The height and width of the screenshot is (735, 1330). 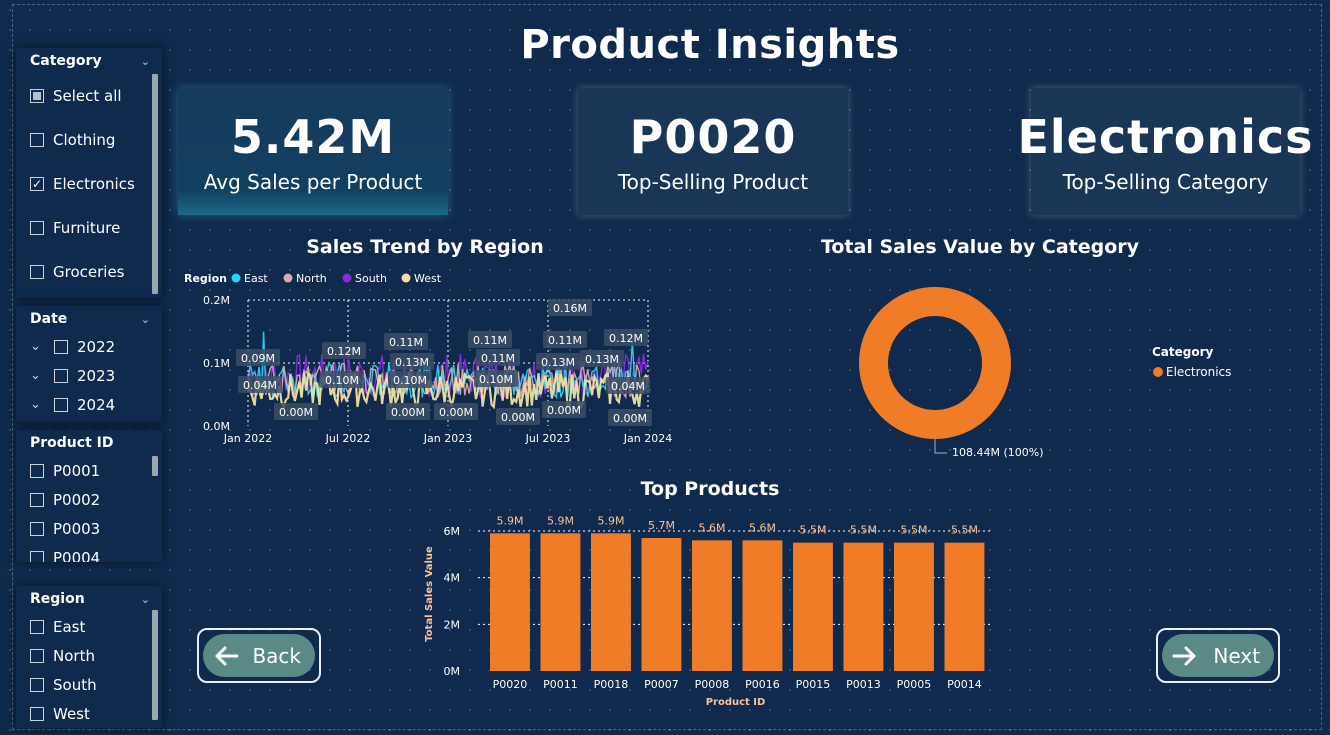 What do you see at coordinates (1050, 370) in the screenshot?
I see `category-donut-chart: 108.44M (100%) Category Electronics` at bounding box center [1050, 370].